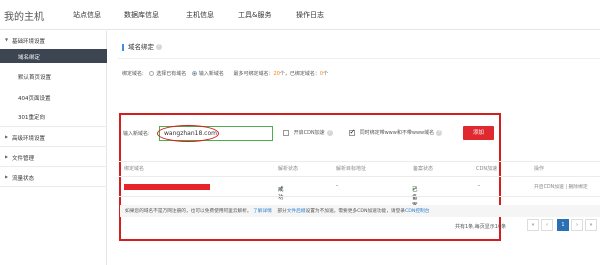  What do you see at coordinates (310, 15) in the screenshot?
I see `nav-operation-log: 操作日志` at bounding box center [310, 15].